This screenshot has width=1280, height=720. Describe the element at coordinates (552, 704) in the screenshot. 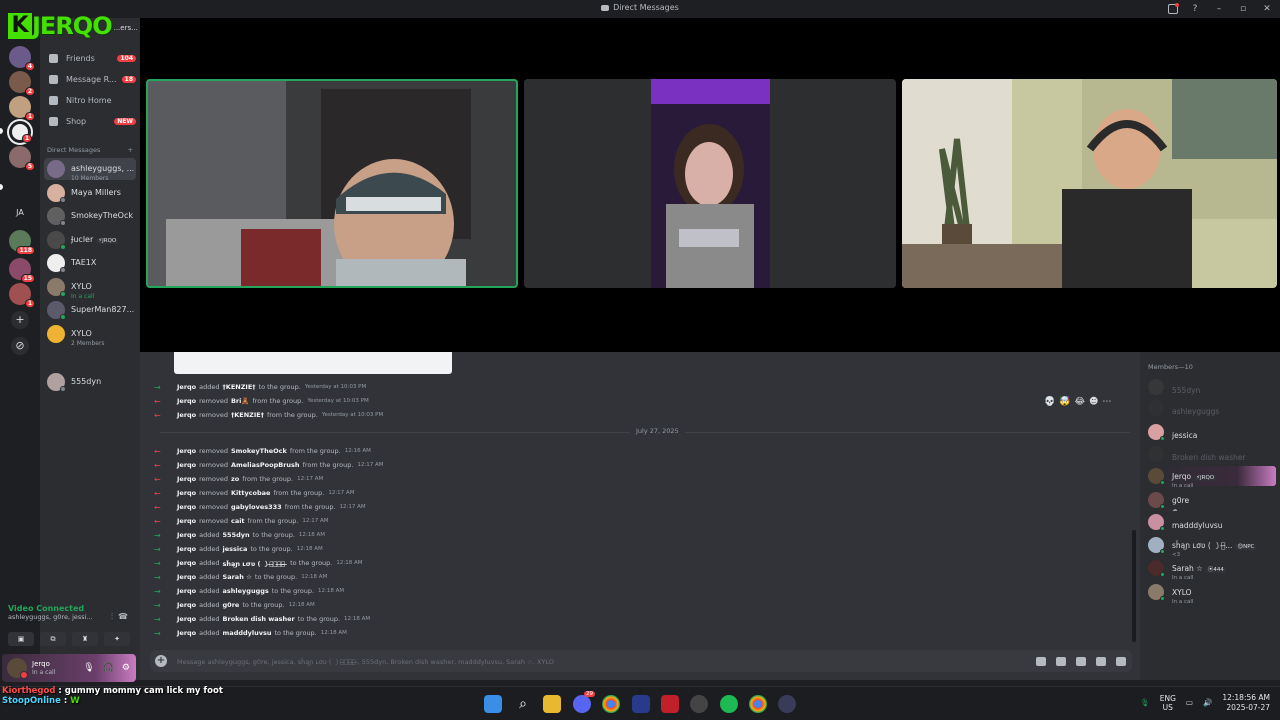

I see `file-explorer-icon` at that location.